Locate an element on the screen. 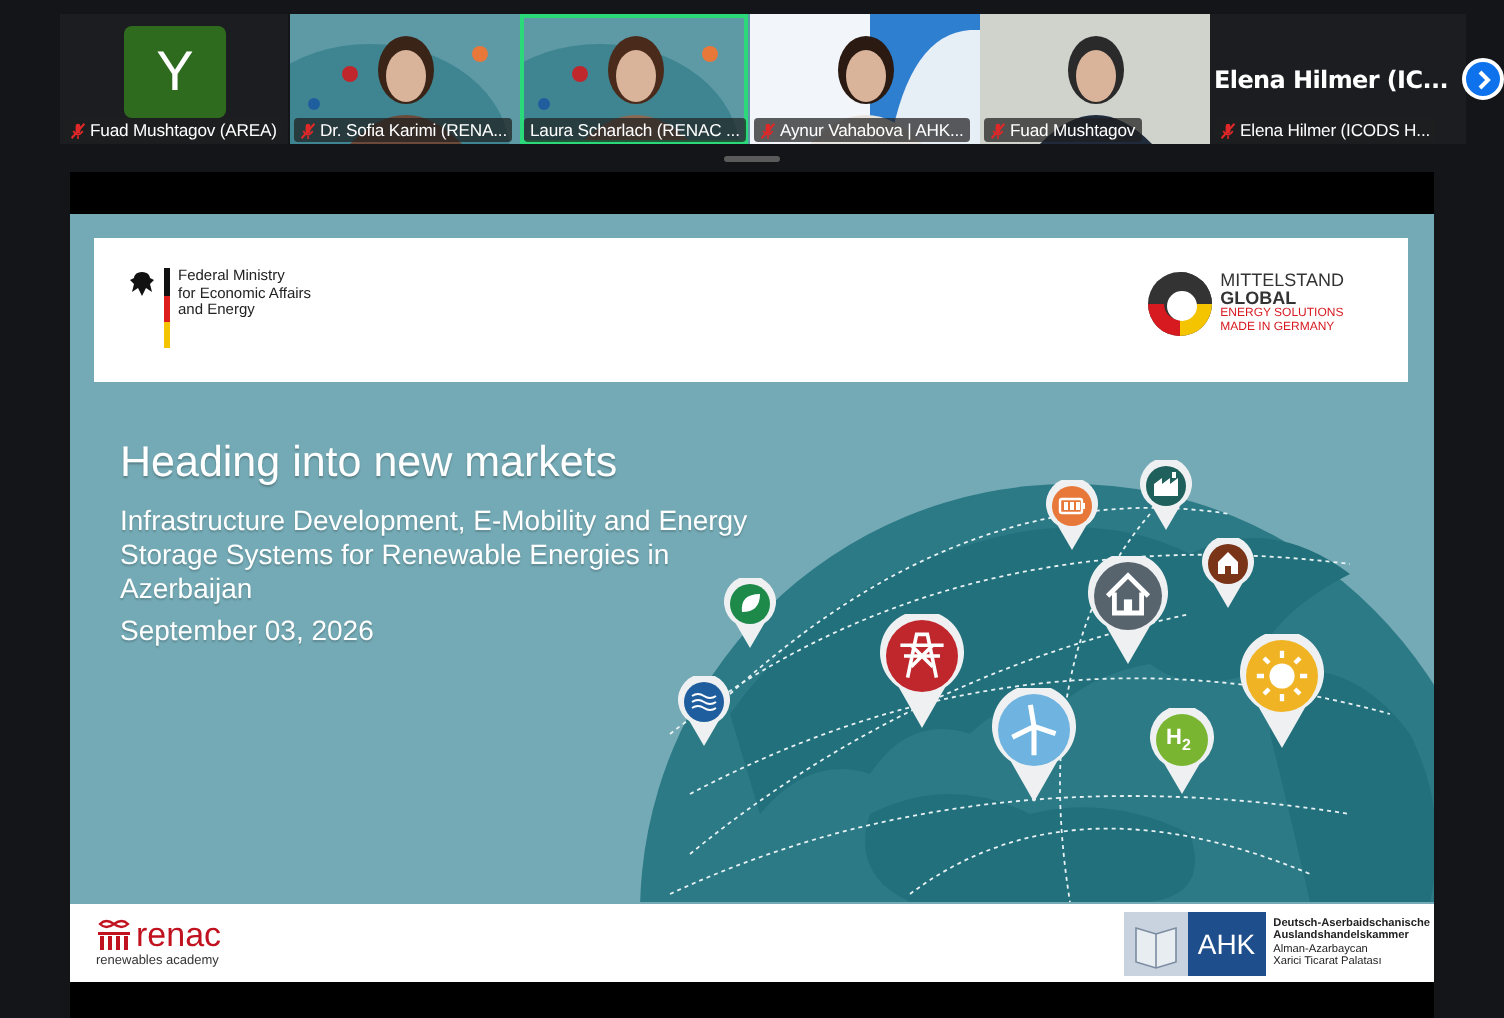 The height and width of the screenshot is (1018, 1504). hydrogen-pin-icon is located at coordinates (1182, 751).